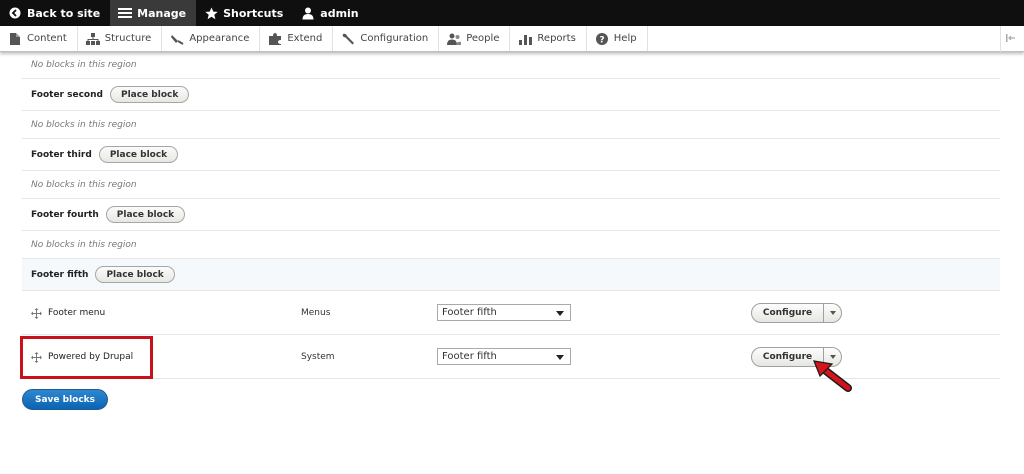  Describe the element at coordinates (318, 357) in the screenshot. I see `block-category: System` at that location.